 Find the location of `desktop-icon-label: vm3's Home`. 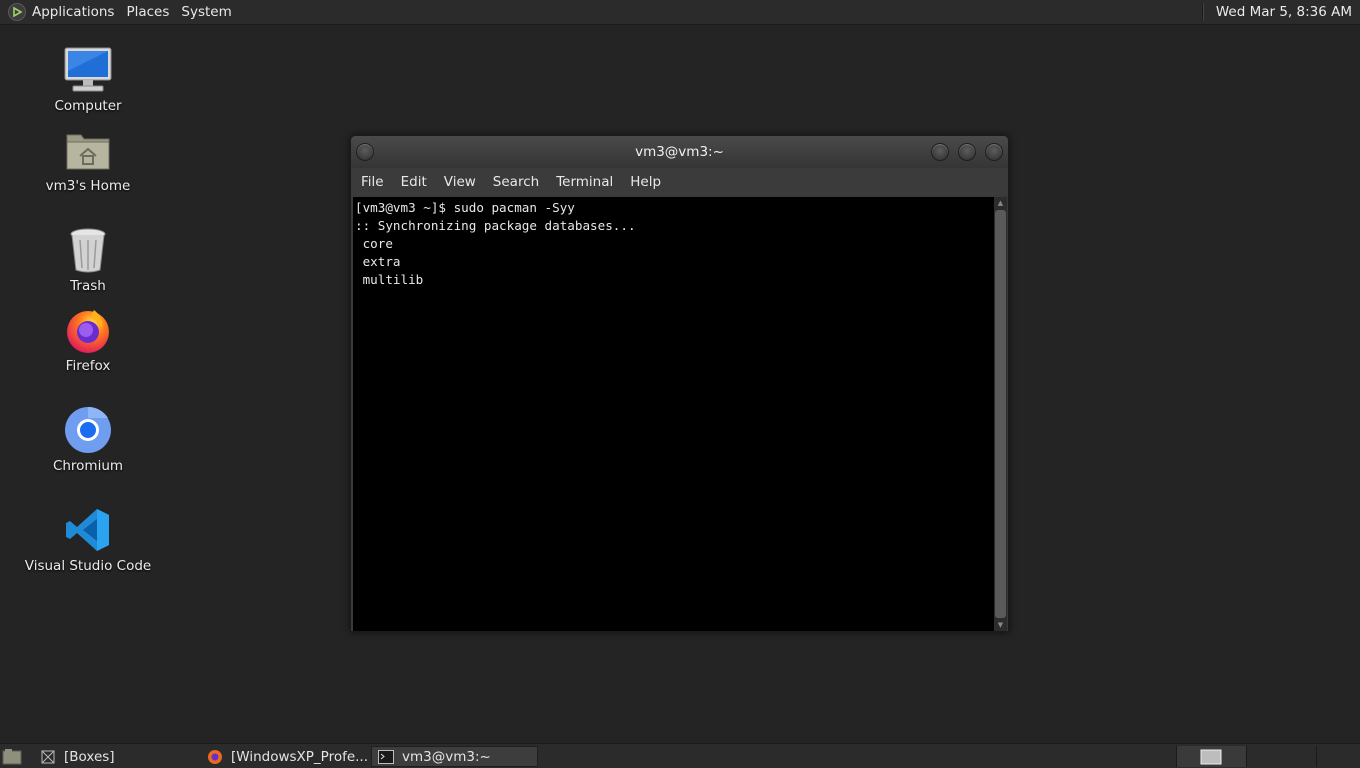

desktop-icon-label: vm3's Home is located at coordinates (88, 186).